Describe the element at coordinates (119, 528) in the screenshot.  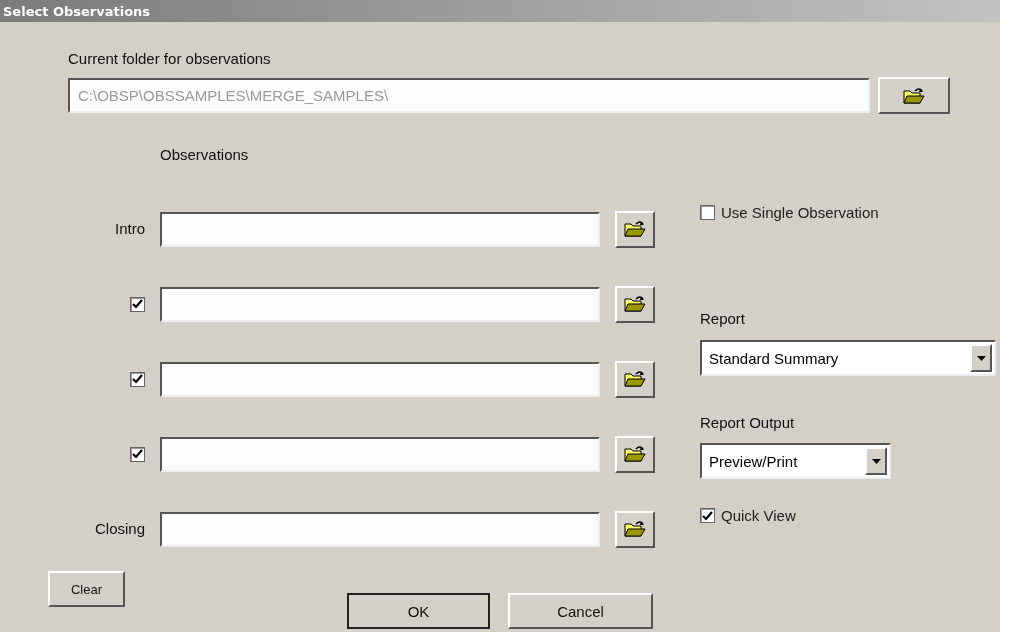
I see `row-label: Closing` at that location.